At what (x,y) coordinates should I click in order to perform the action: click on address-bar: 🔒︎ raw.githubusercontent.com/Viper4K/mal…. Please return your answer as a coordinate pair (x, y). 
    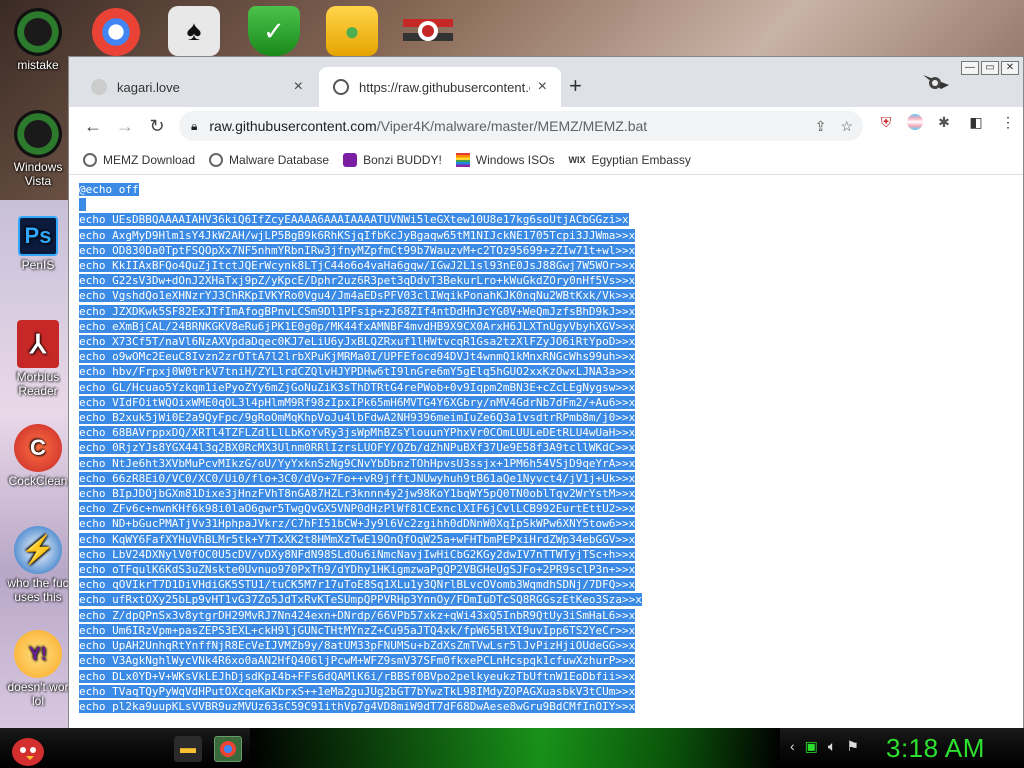
    Looking at the image, I should click on (521, 126).